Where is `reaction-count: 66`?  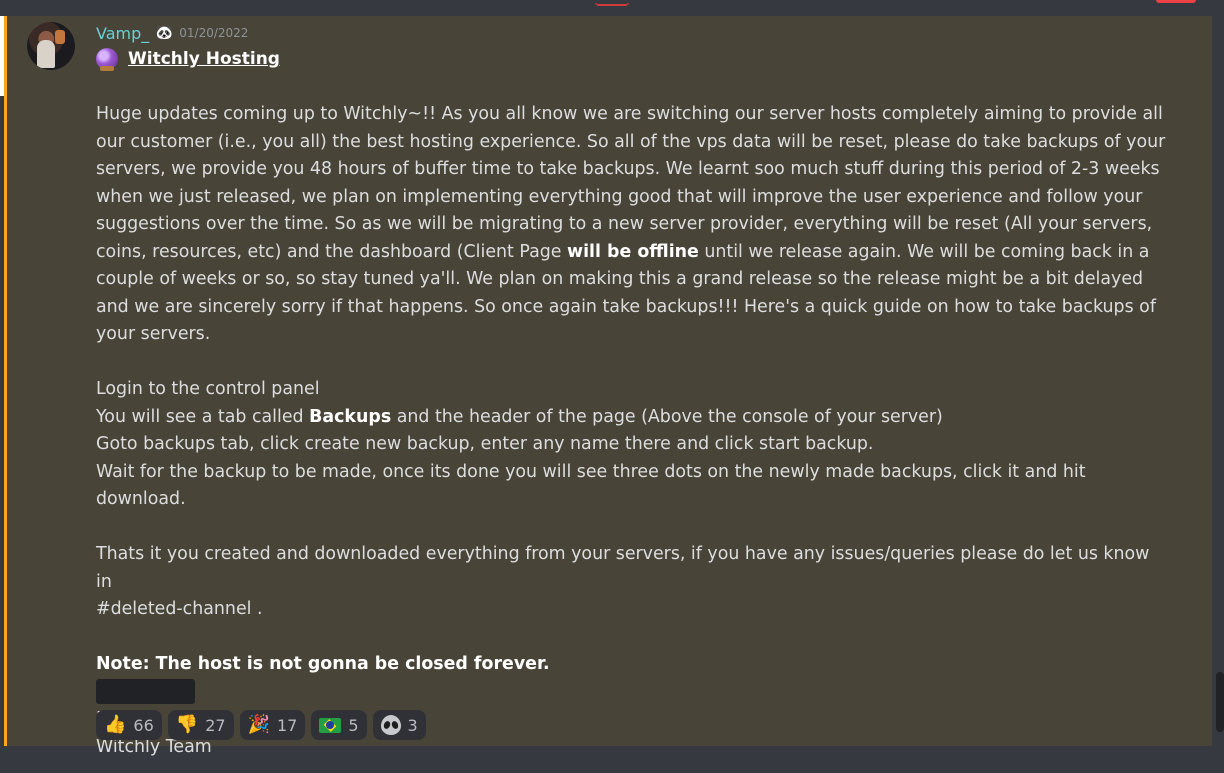 reaction-count: 66 is located at coordinates (143, 725).